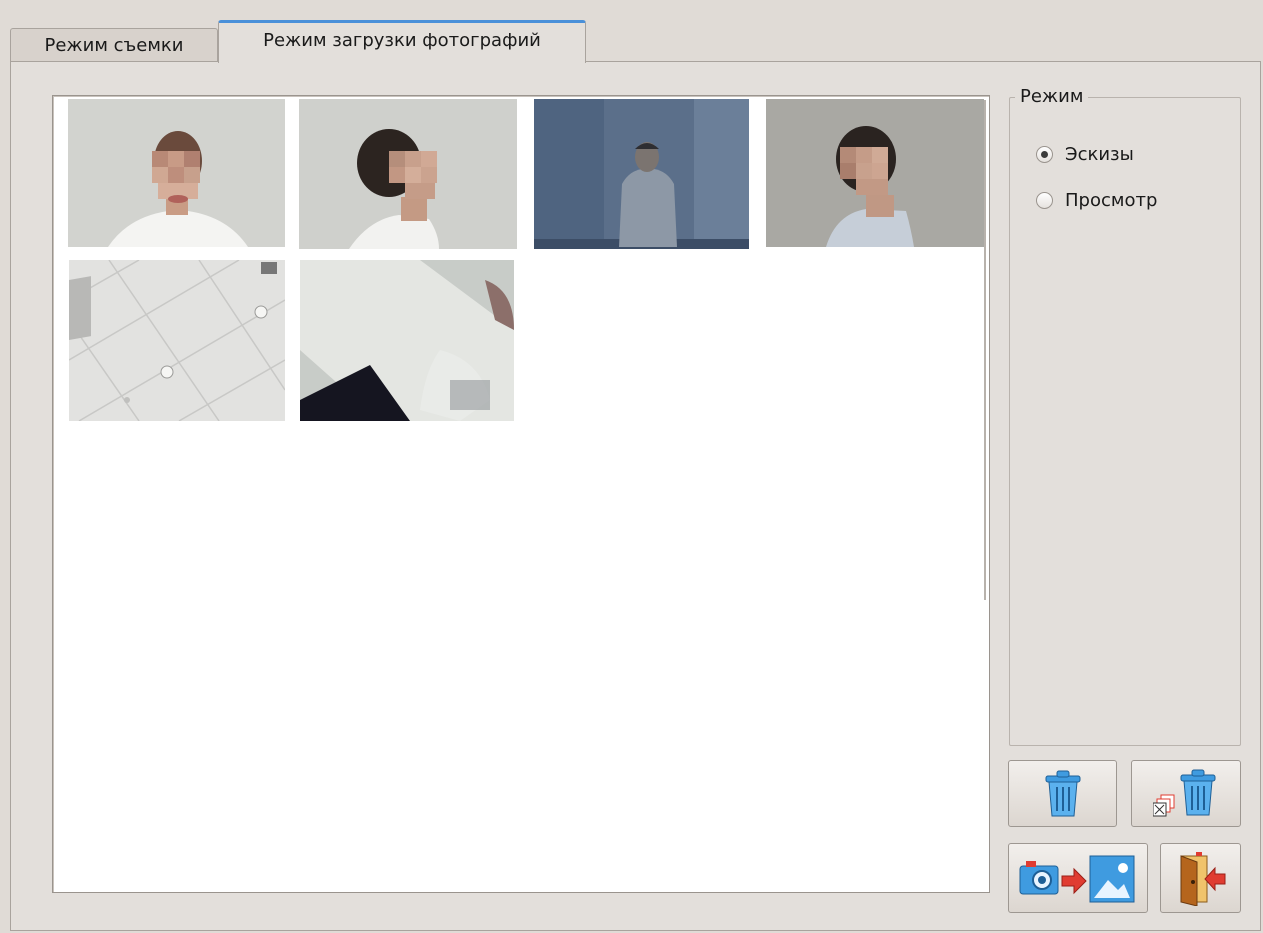  Describe the element at coordinates (1044, 200) in the screenshot. I see `radio-preview-control` at that location.